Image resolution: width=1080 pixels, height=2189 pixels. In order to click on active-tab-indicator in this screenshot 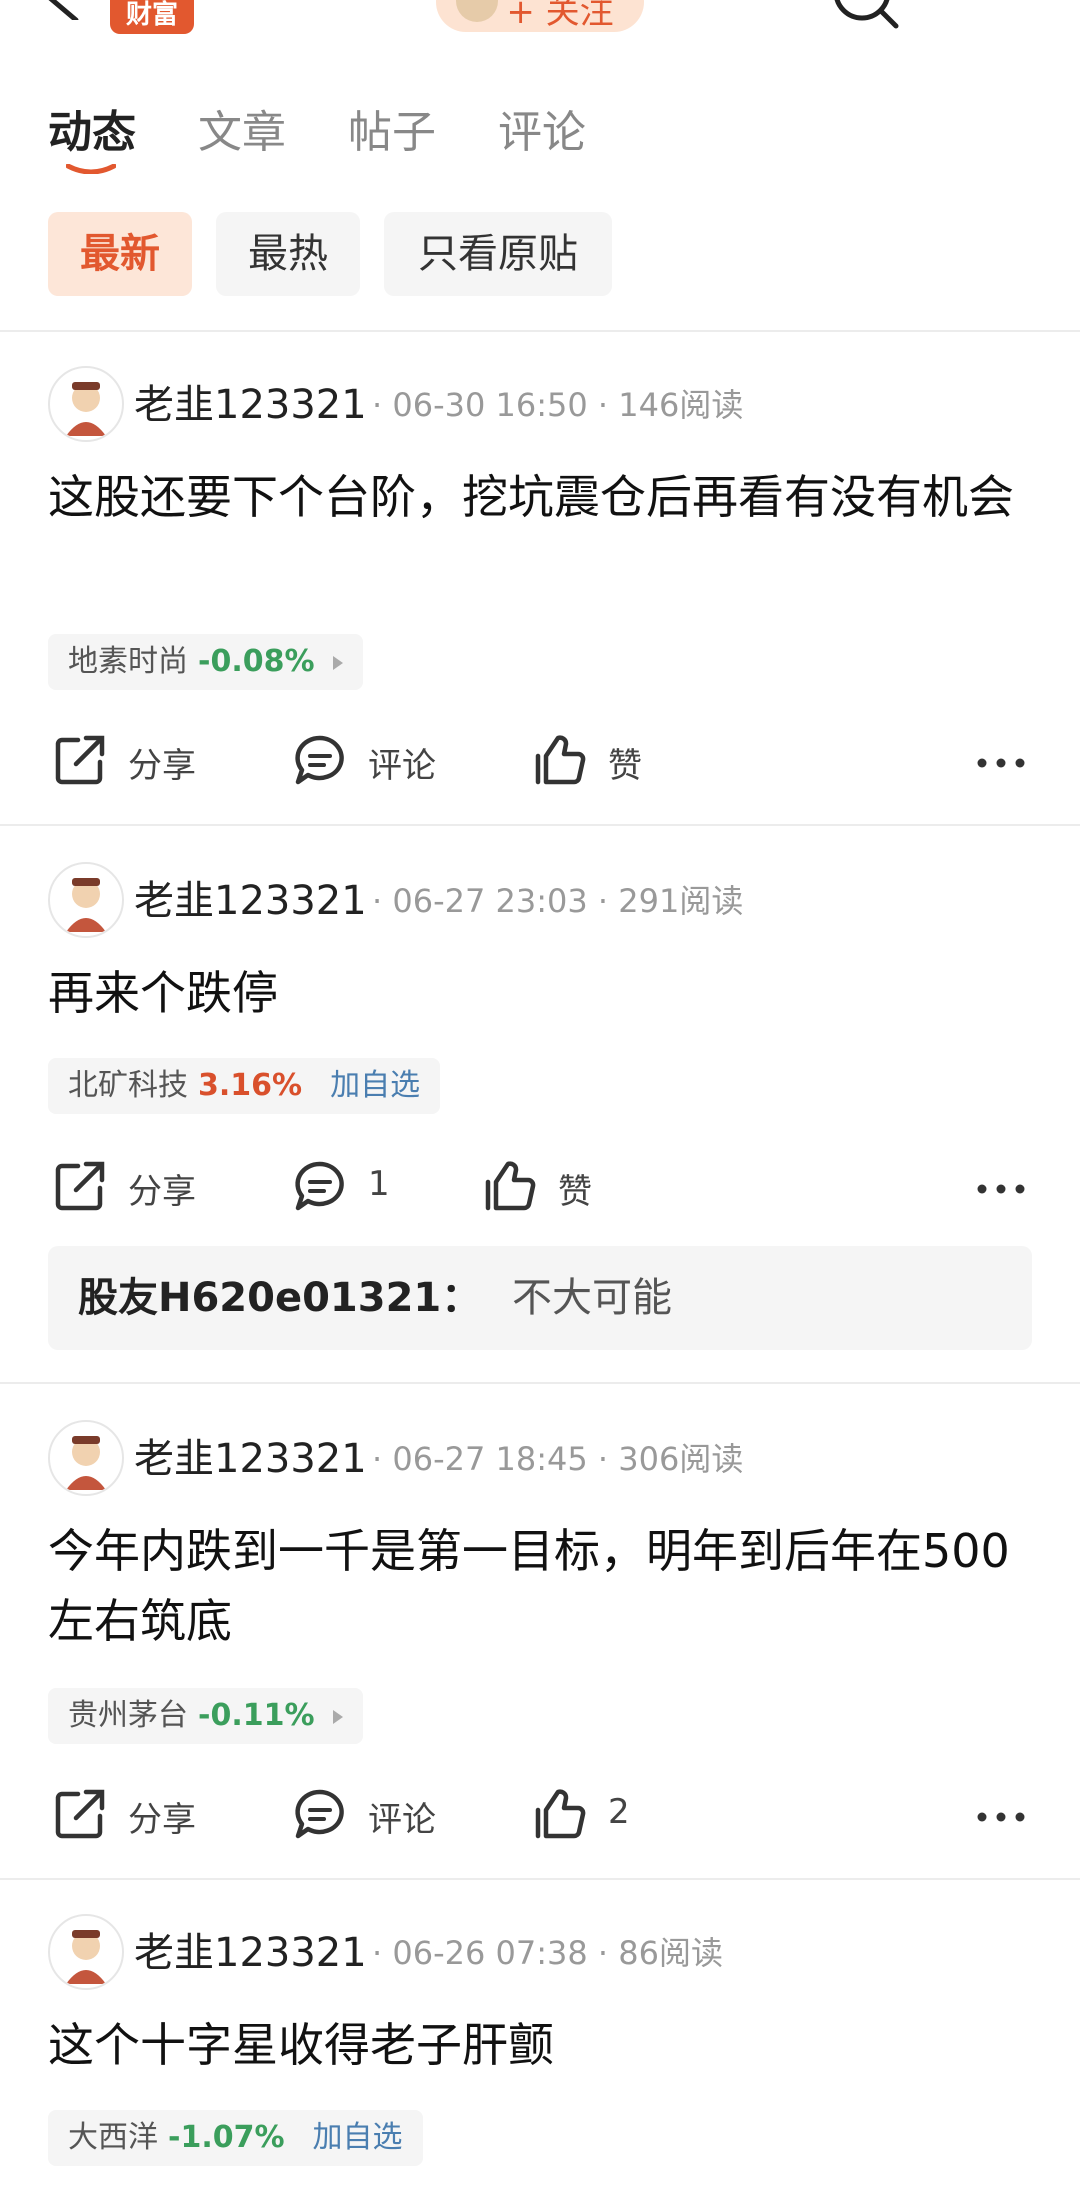, I will do `click(91, 169)`.